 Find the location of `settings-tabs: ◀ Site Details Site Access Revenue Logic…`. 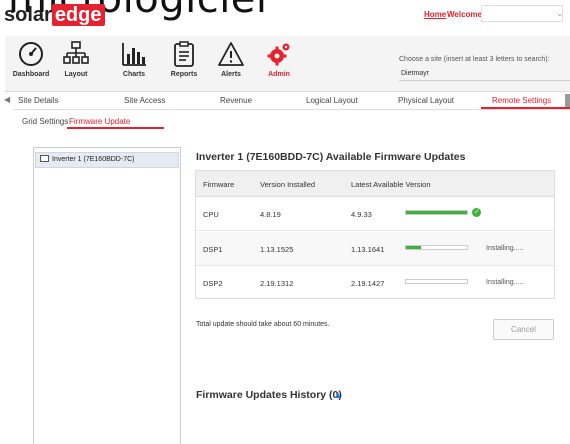

settings-tabs: ◀ Site Details Site Access Revenue Logic… is located at coordinates (287, 101).